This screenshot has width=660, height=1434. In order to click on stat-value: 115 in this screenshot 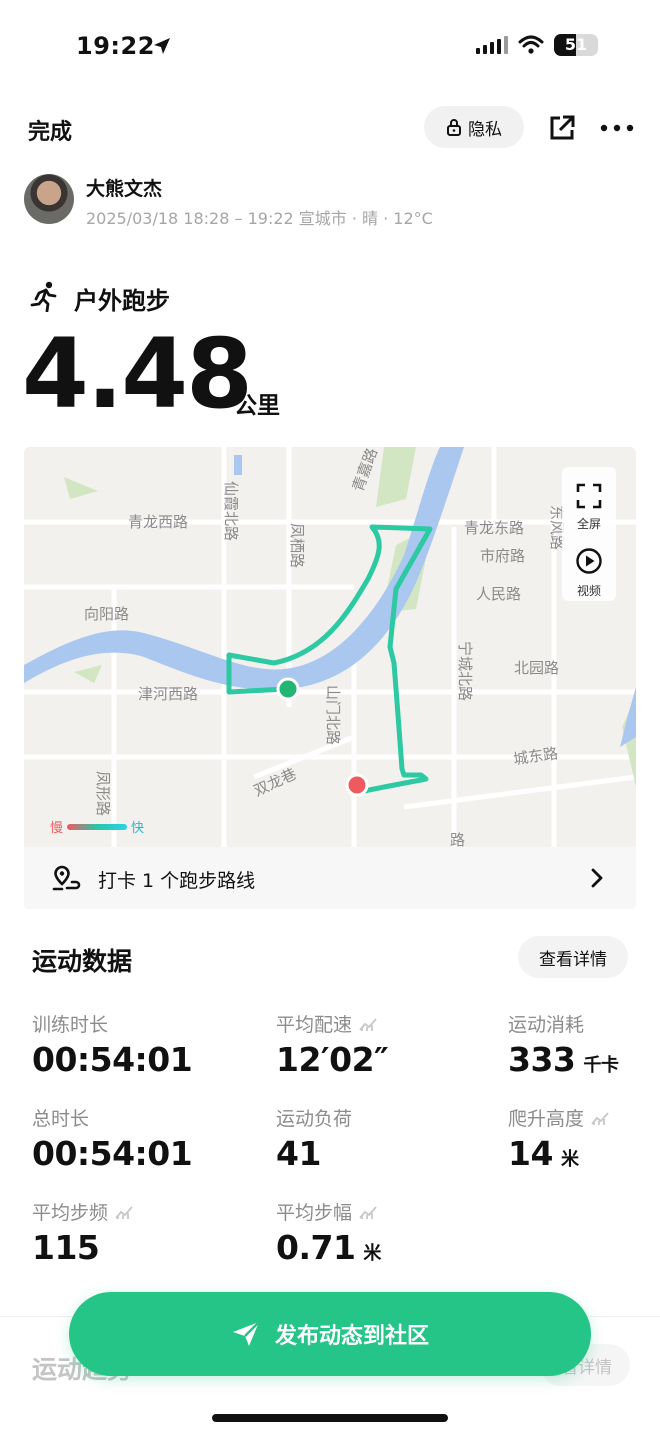, I will do `click(66, 1247)`.